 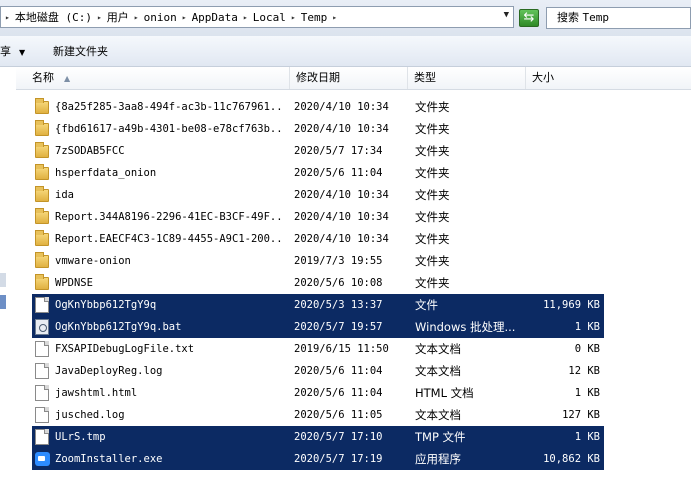 I want to click on breadcrumb-local-disk: 本地磁盘 (C:), so click(x=53, y=17).